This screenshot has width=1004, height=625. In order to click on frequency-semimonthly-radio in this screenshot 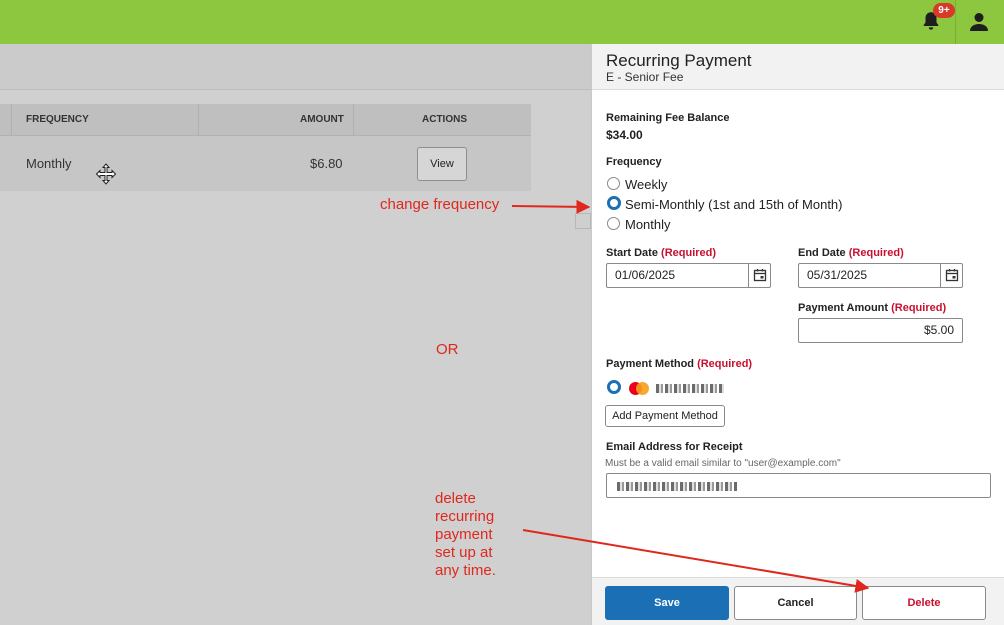, I will do `click(614, 203)`.